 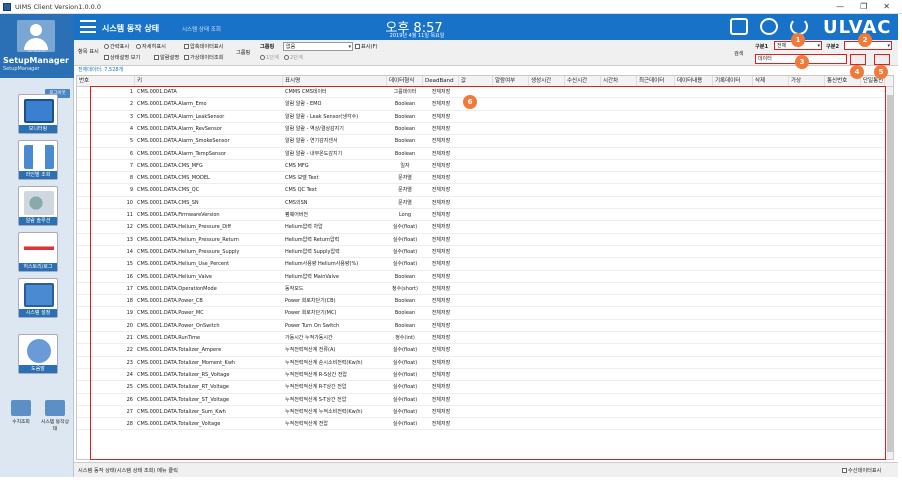 I want to click on auto-refresh-checkbox: 수신데이터표시, so click(x=861, y=470).